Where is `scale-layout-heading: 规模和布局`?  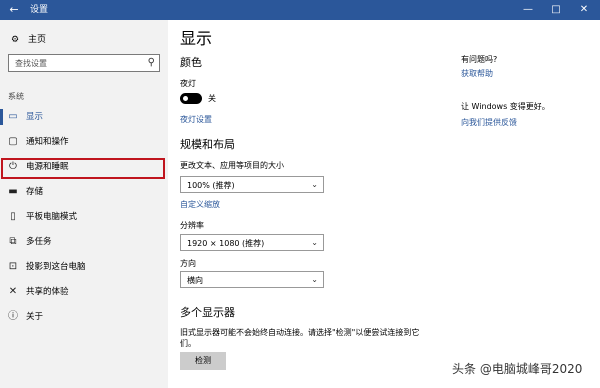 scale-layout-heading: 规模和布局 is located at coordinates (207, 144).